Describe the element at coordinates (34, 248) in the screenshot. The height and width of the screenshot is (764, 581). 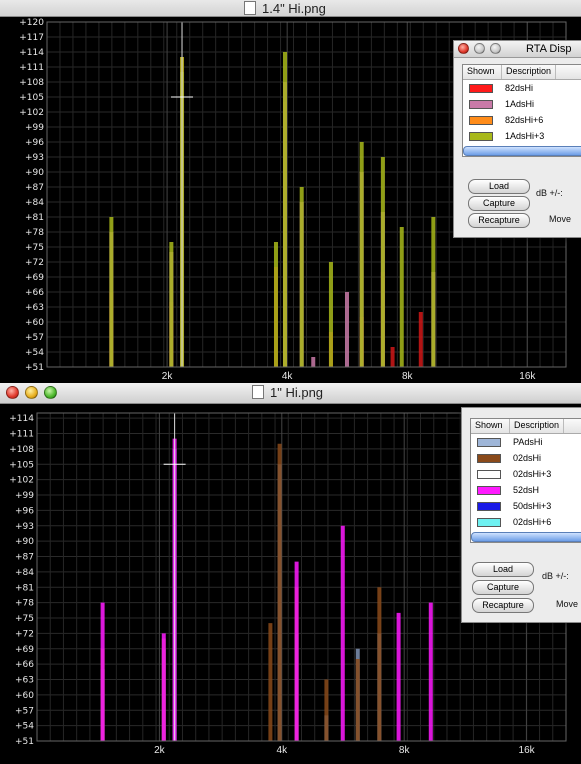
I see `y-tick-label: +75` at that location.